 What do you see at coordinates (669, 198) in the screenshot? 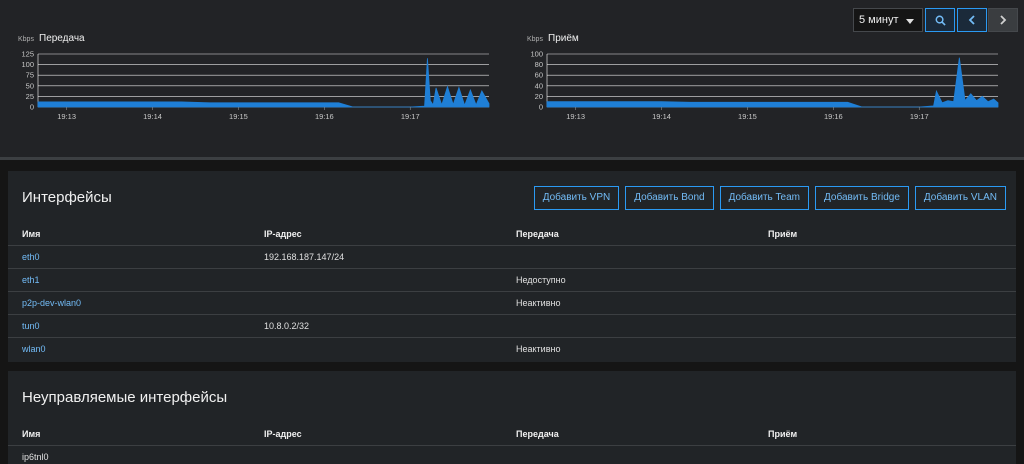
I see `add-bond-button: Добавить Bond` at bounding box center [669, 198].